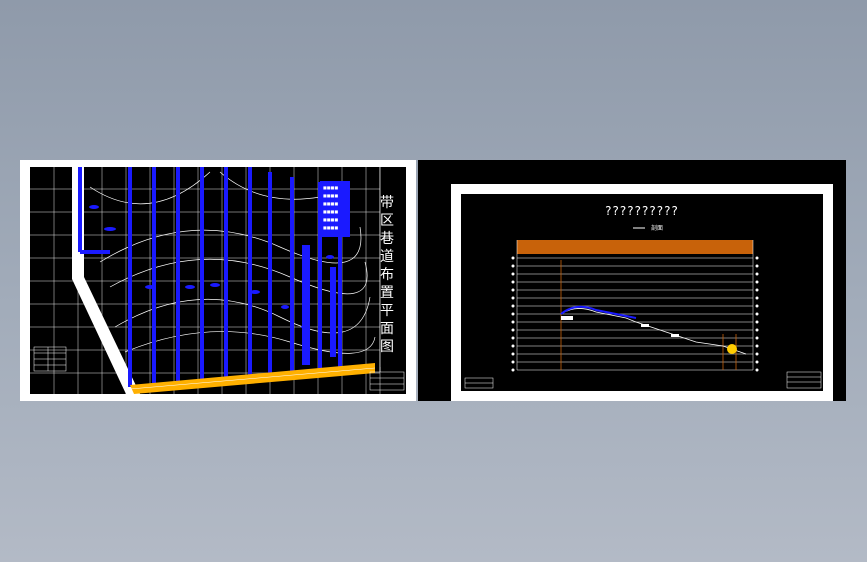 The height and width of the screenshot is (562, 867). Describe the element at coordinates (252, 378) in the screenshot. I see `belt-conveyor` at that location.